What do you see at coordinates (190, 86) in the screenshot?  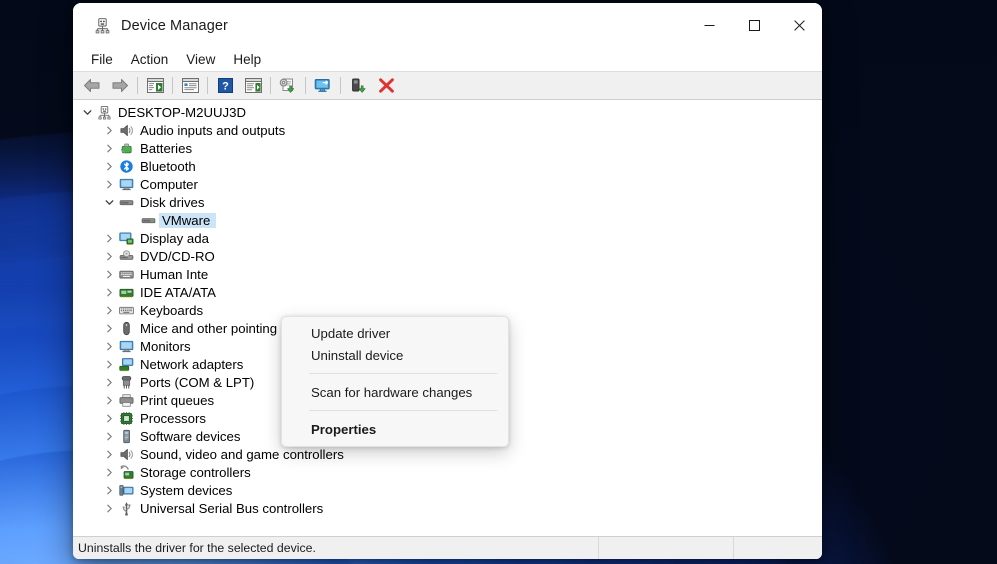 I see `properties-icon` at bounding box center [190, 86].